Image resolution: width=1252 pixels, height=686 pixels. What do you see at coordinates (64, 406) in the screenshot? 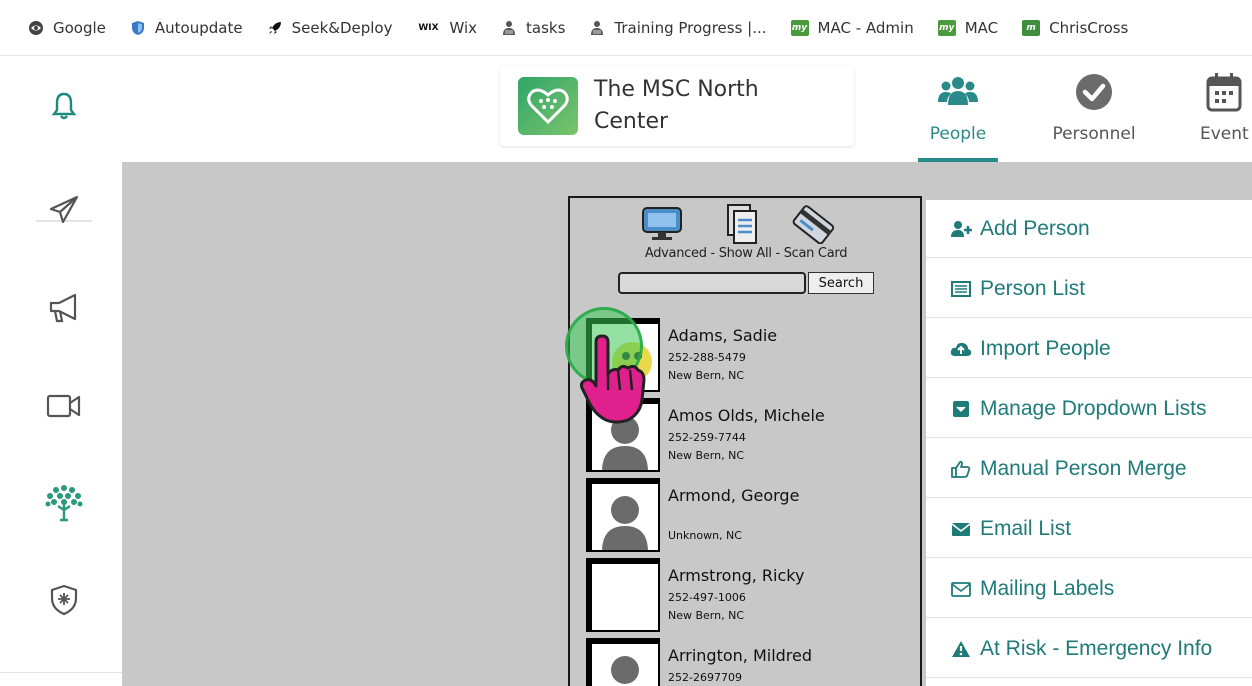
I see `video-icon` at bounding box center [64, 406].